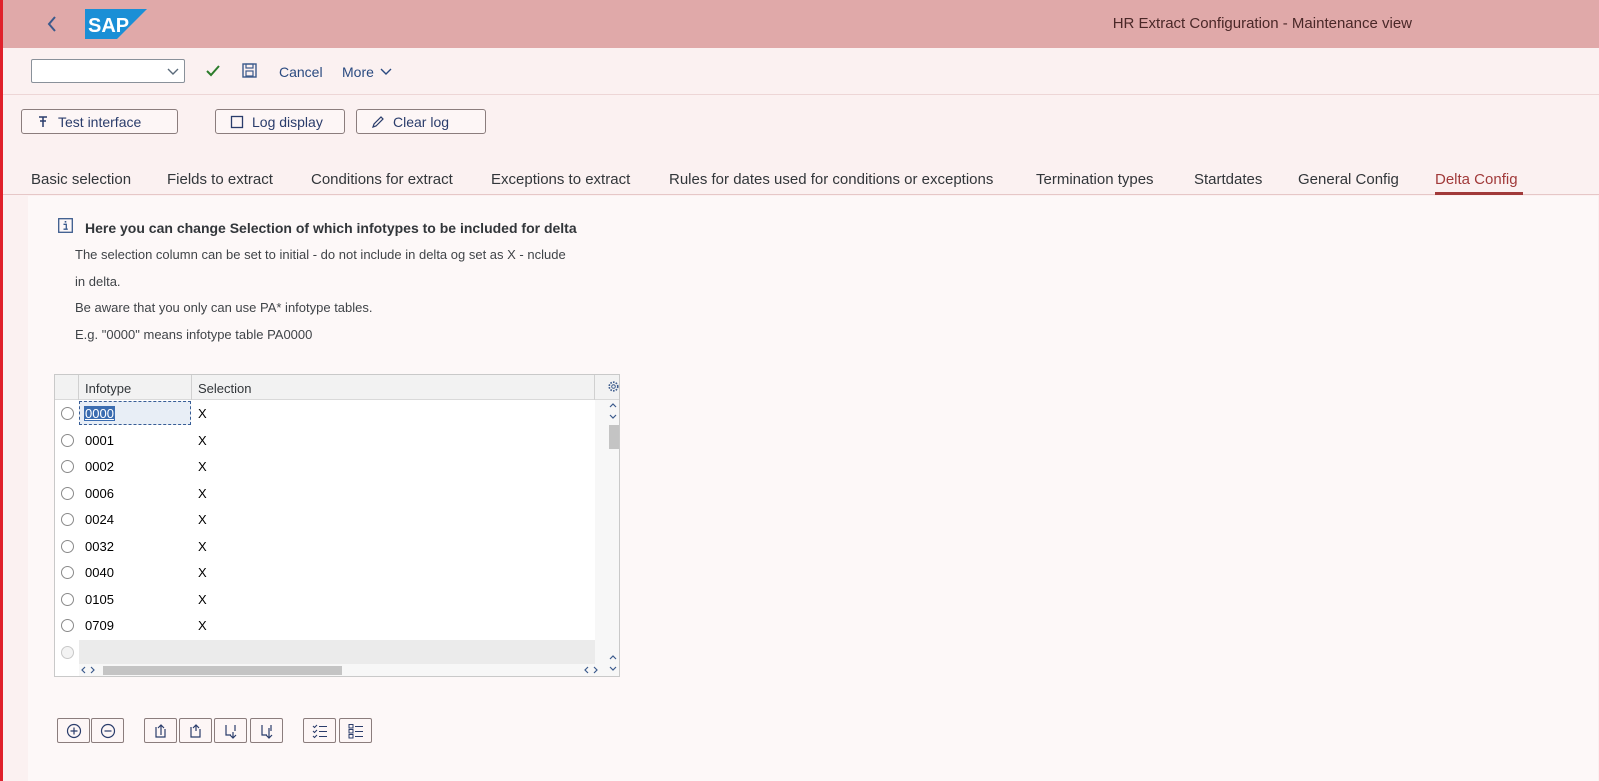  Describe the element at coordinates (1228, 179) in the screenshot. I see `tab-startdates: Startdates` at that location.